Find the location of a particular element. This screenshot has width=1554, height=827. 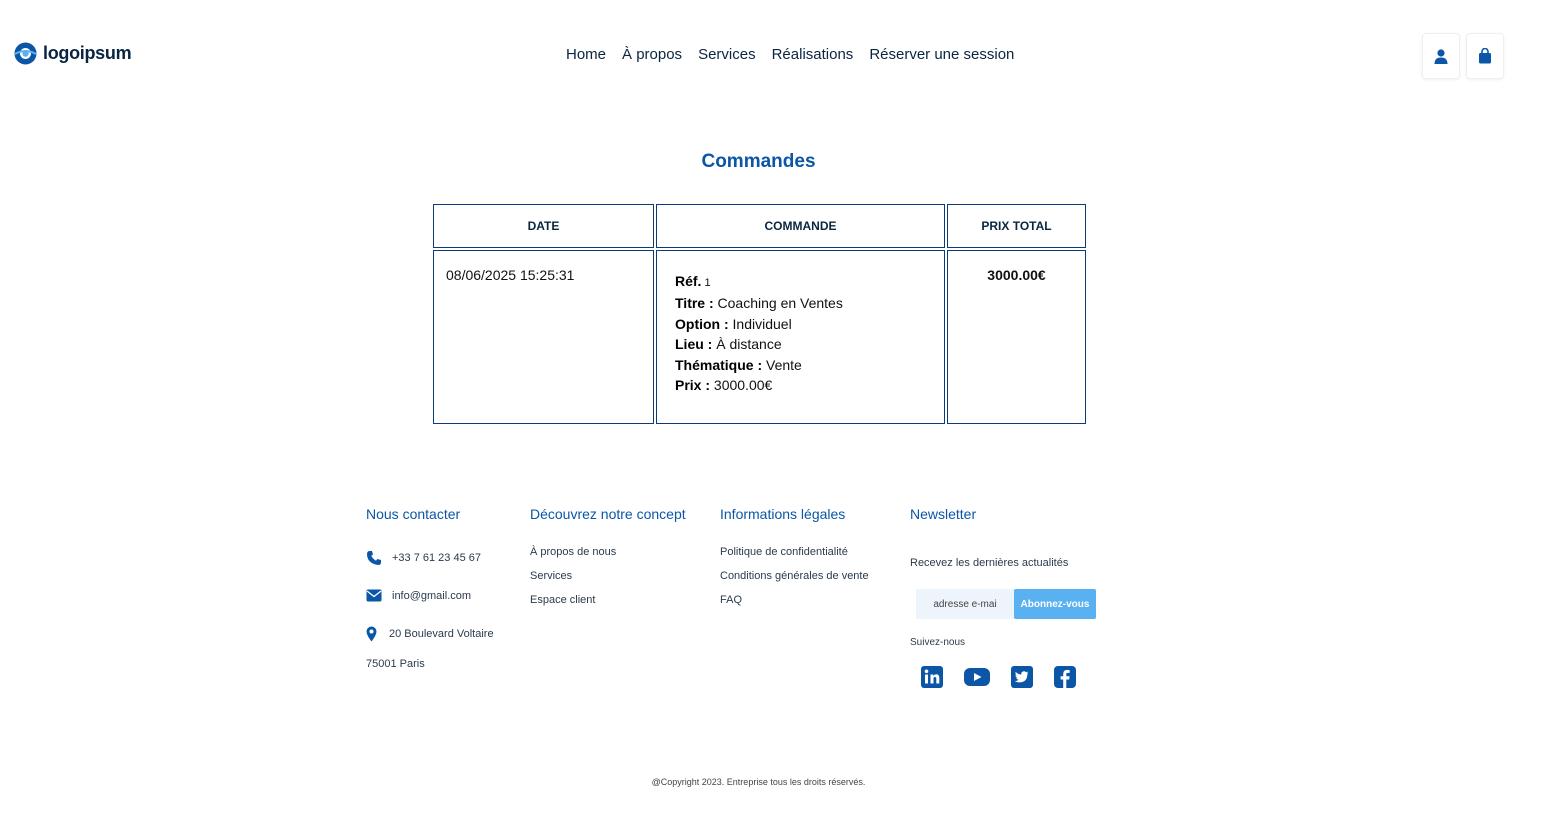

map-pin-icon is located at coordinates (371, 634).